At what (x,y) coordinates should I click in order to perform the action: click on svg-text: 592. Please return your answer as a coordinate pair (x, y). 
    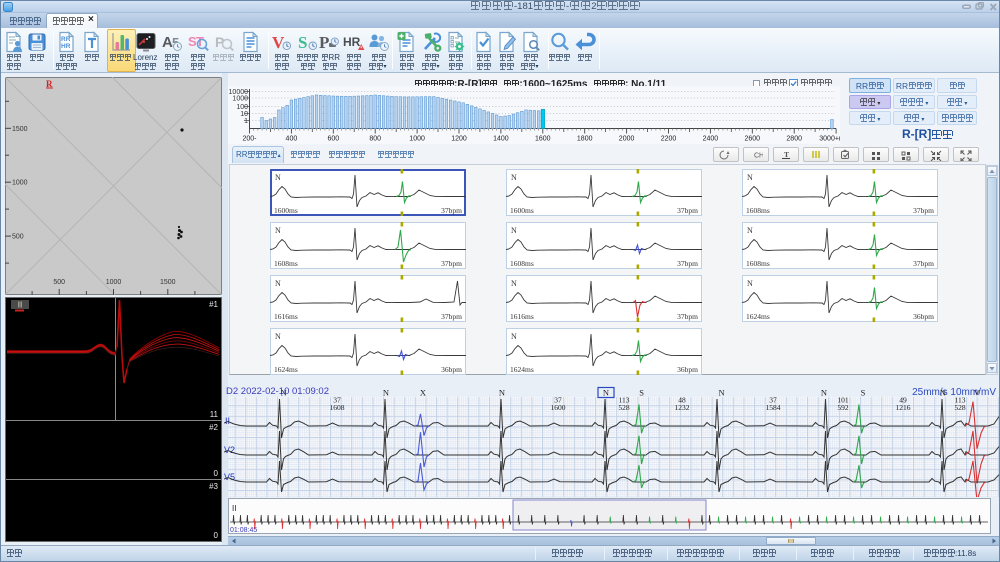
    Looking at the image, I should click on (843, 407).